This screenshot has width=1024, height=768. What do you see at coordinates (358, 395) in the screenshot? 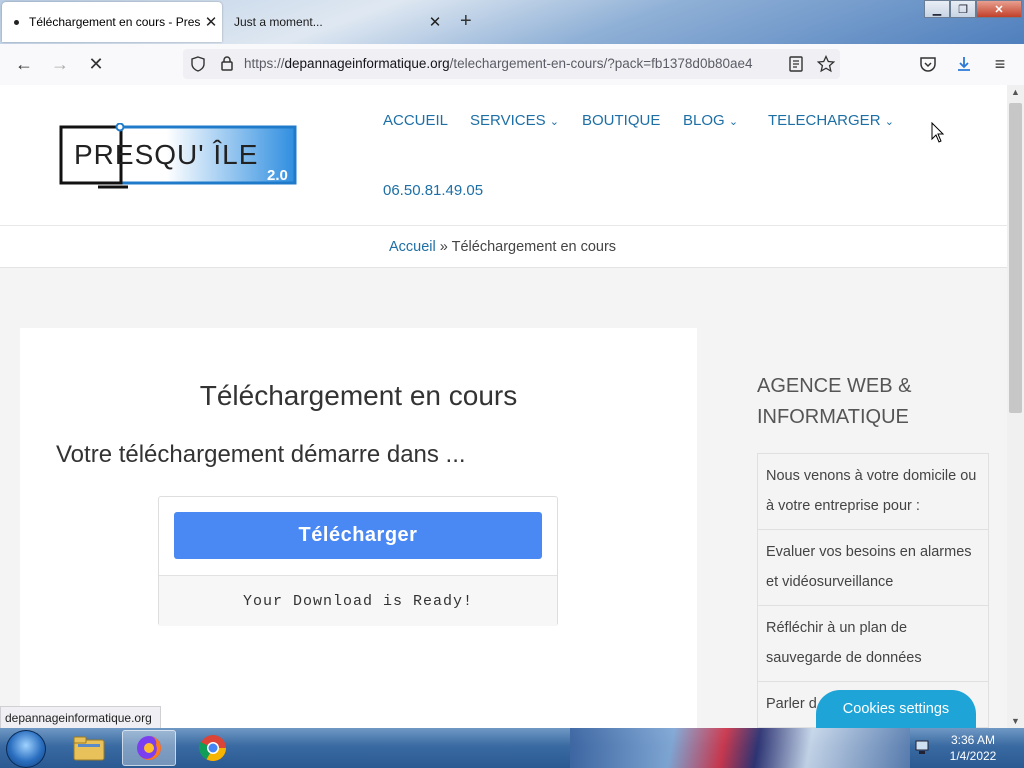
I see `page-title: Téléchargement en cours` at bounding box center [358, 395].